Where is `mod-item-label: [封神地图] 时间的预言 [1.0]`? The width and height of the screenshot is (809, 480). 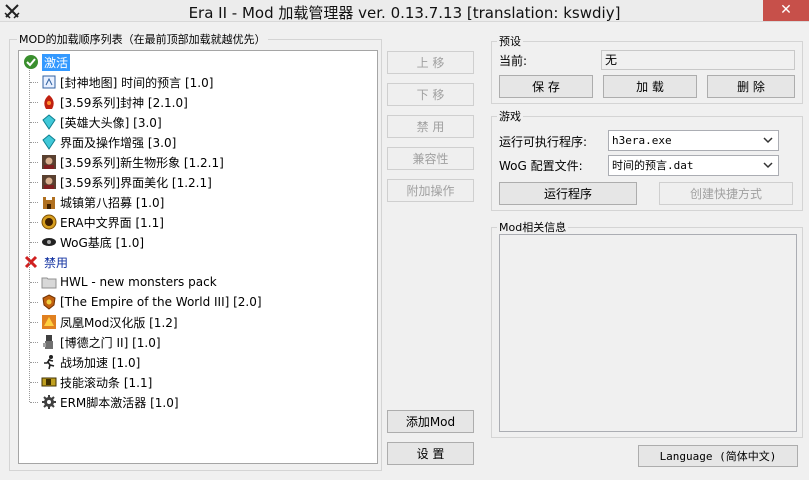
mod-item-label: [封神地图] 时间的预言 [1.0] is located at coordinates (137, 82).